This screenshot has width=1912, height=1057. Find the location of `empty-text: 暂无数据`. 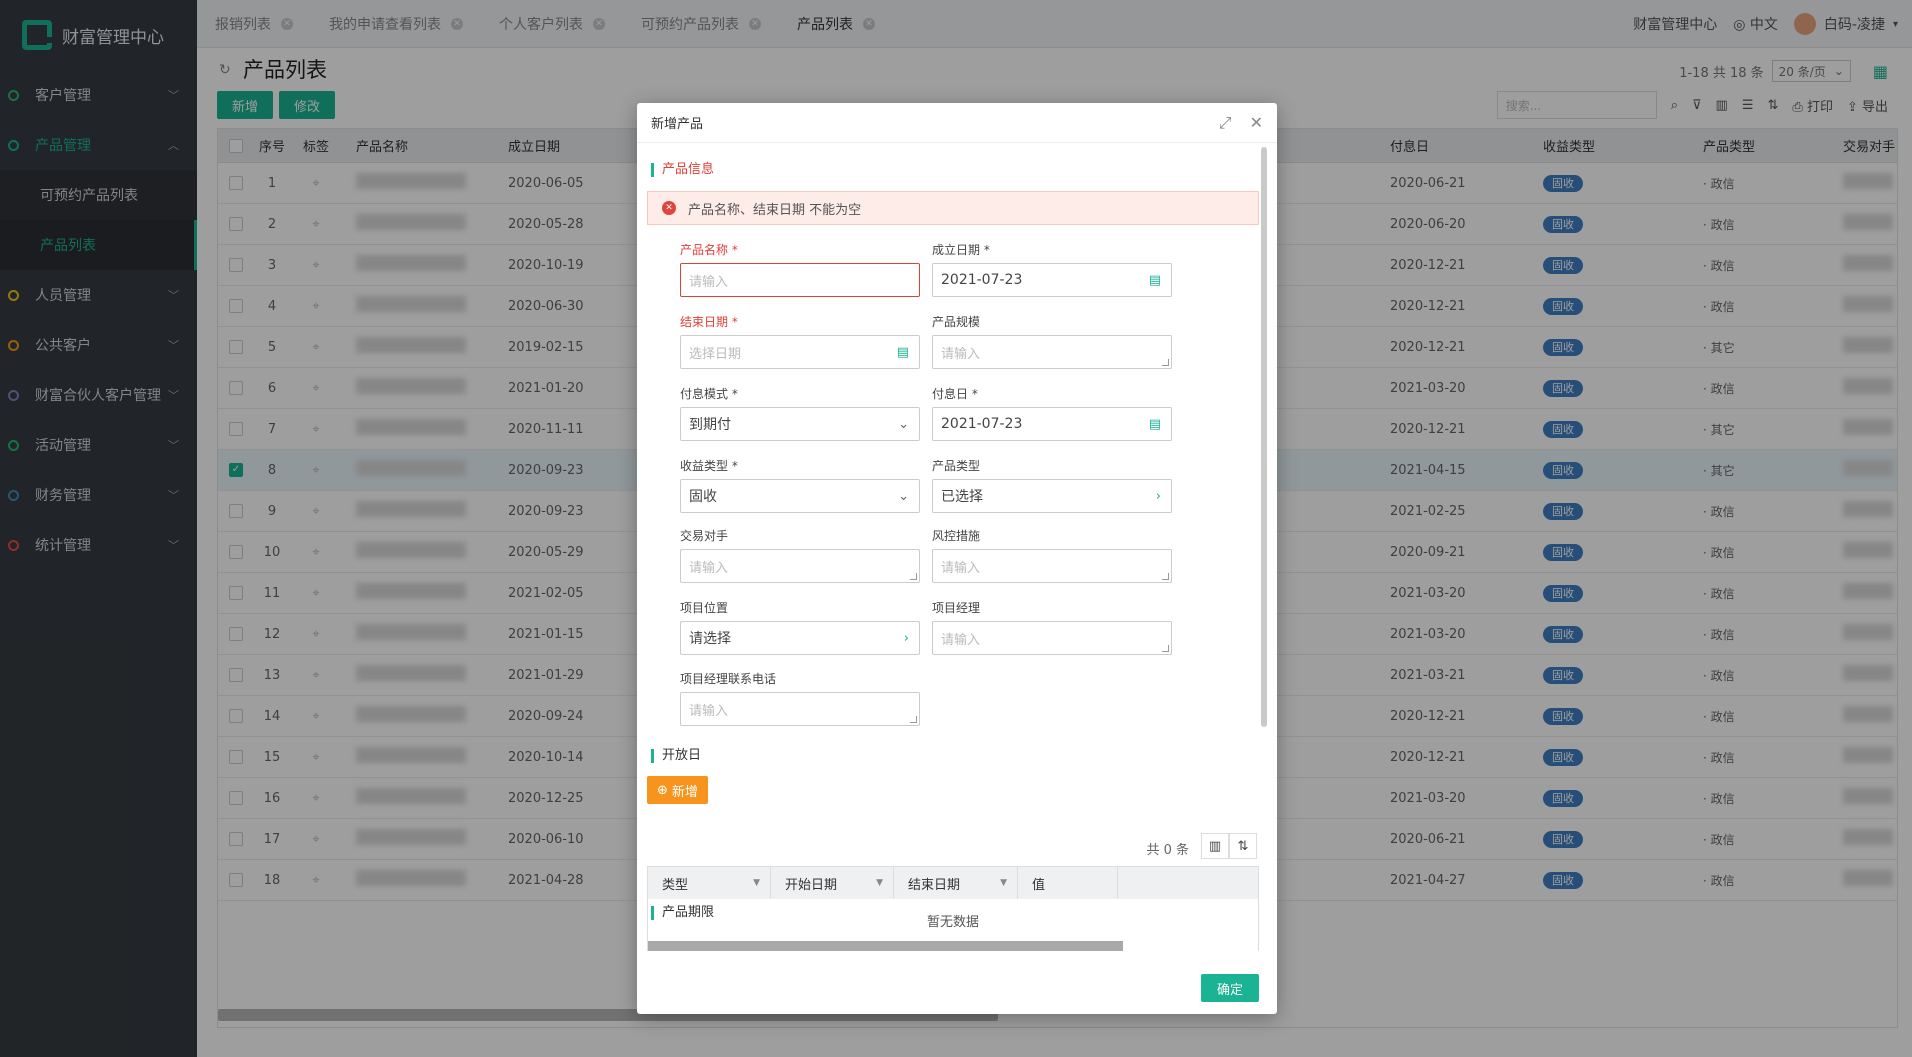

empty-text: 暂无数据 is located at coordinates (952, 922).